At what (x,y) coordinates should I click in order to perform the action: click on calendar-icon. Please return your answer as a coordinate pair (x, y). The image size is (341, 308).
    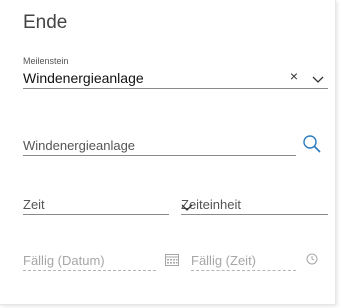
    Looking at the image, I should click on (172, 262).